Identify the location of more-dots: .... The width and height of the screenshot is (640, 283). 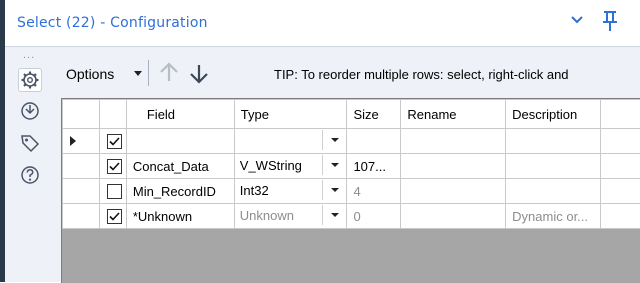
(29, 55).